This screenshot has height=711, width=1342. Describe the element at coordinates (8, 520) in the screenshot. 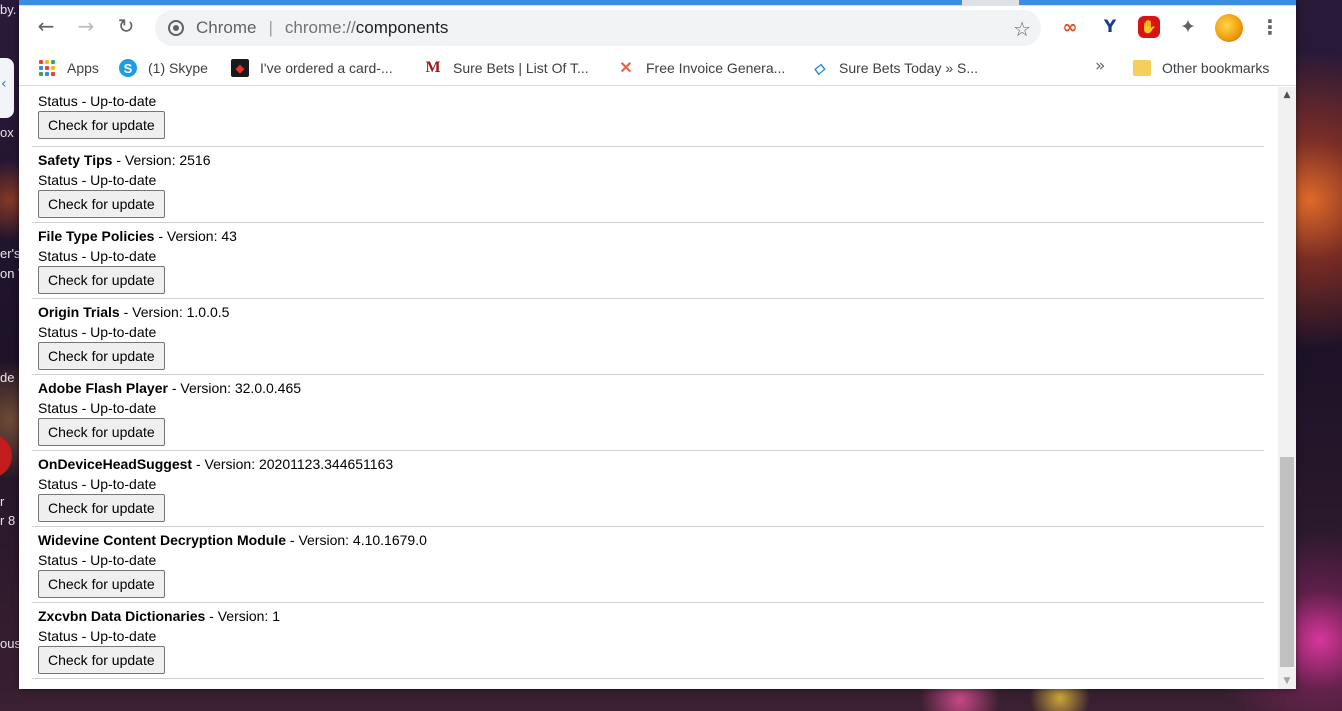

I see `desktop-label: r 8` at that location.